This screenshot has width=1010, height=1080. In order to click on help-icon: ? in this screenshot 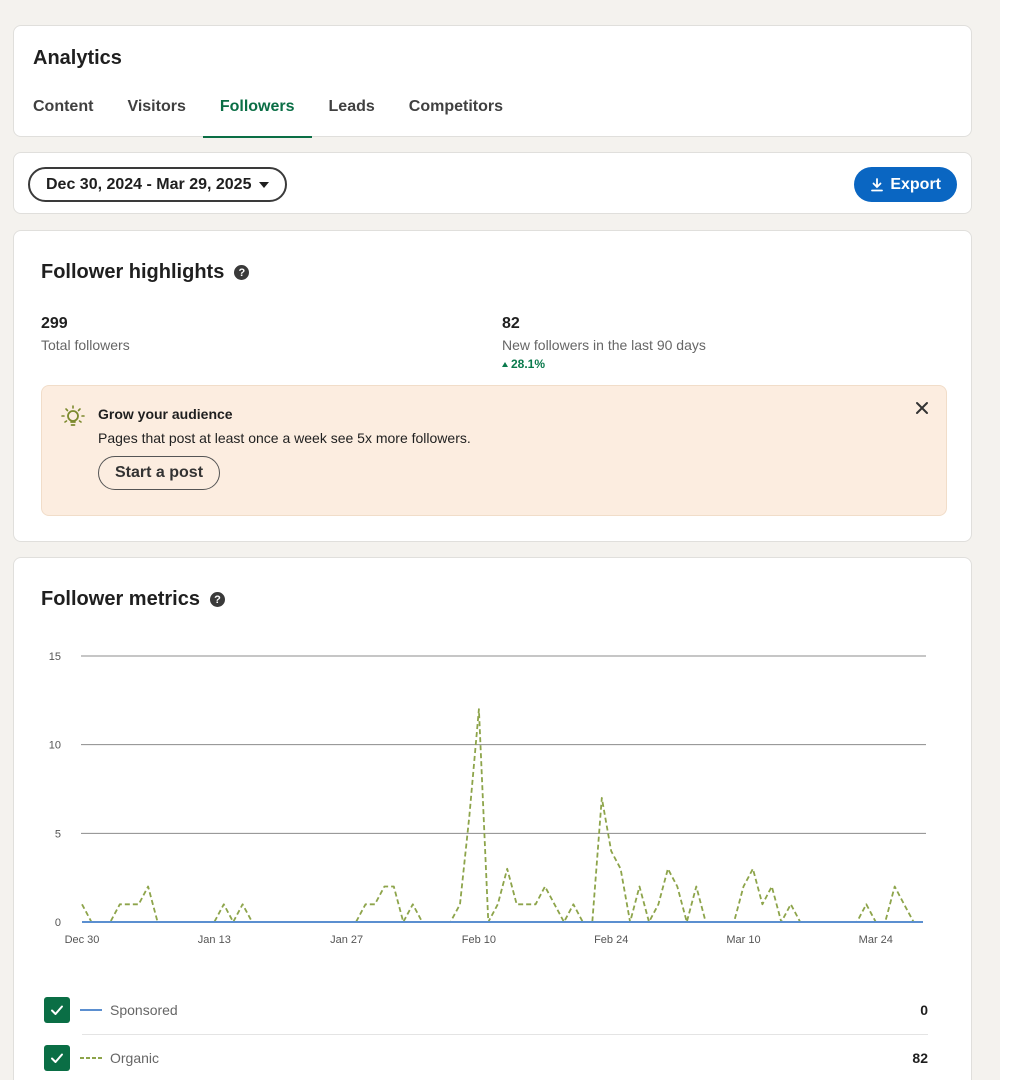, I will do `click(242, 272)`.